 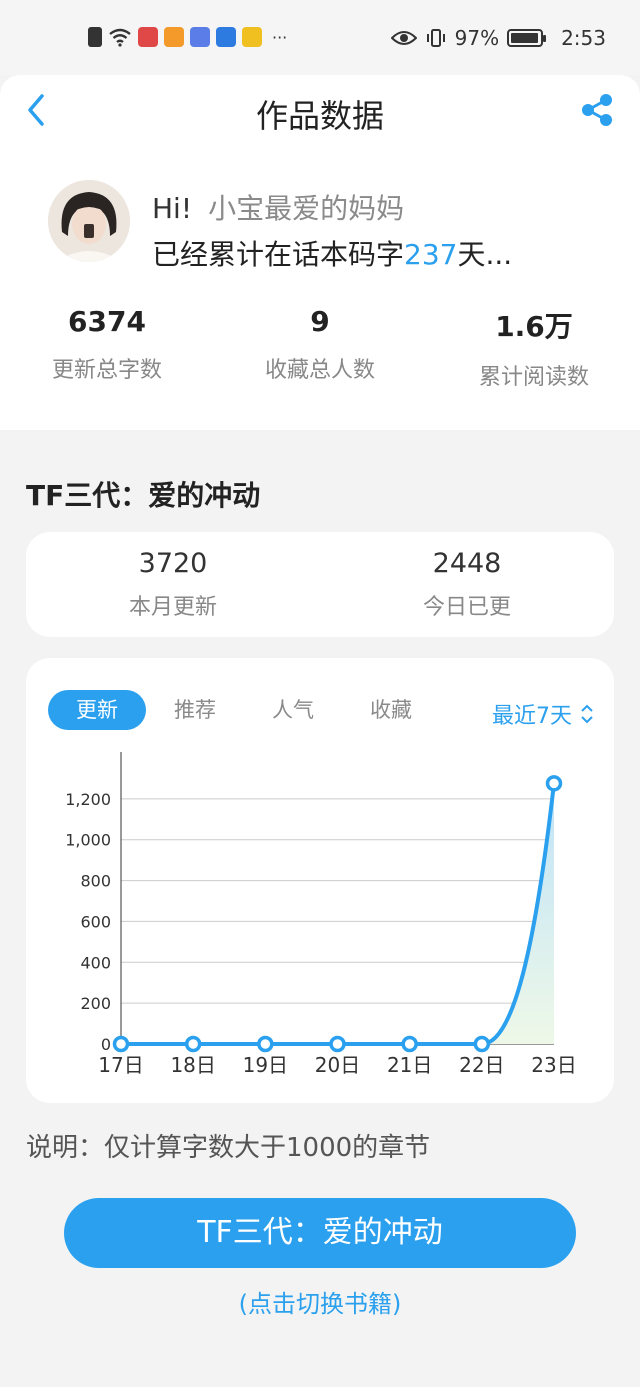 I want to click on y-tick-label: 200, so click(x=95, y=1003).